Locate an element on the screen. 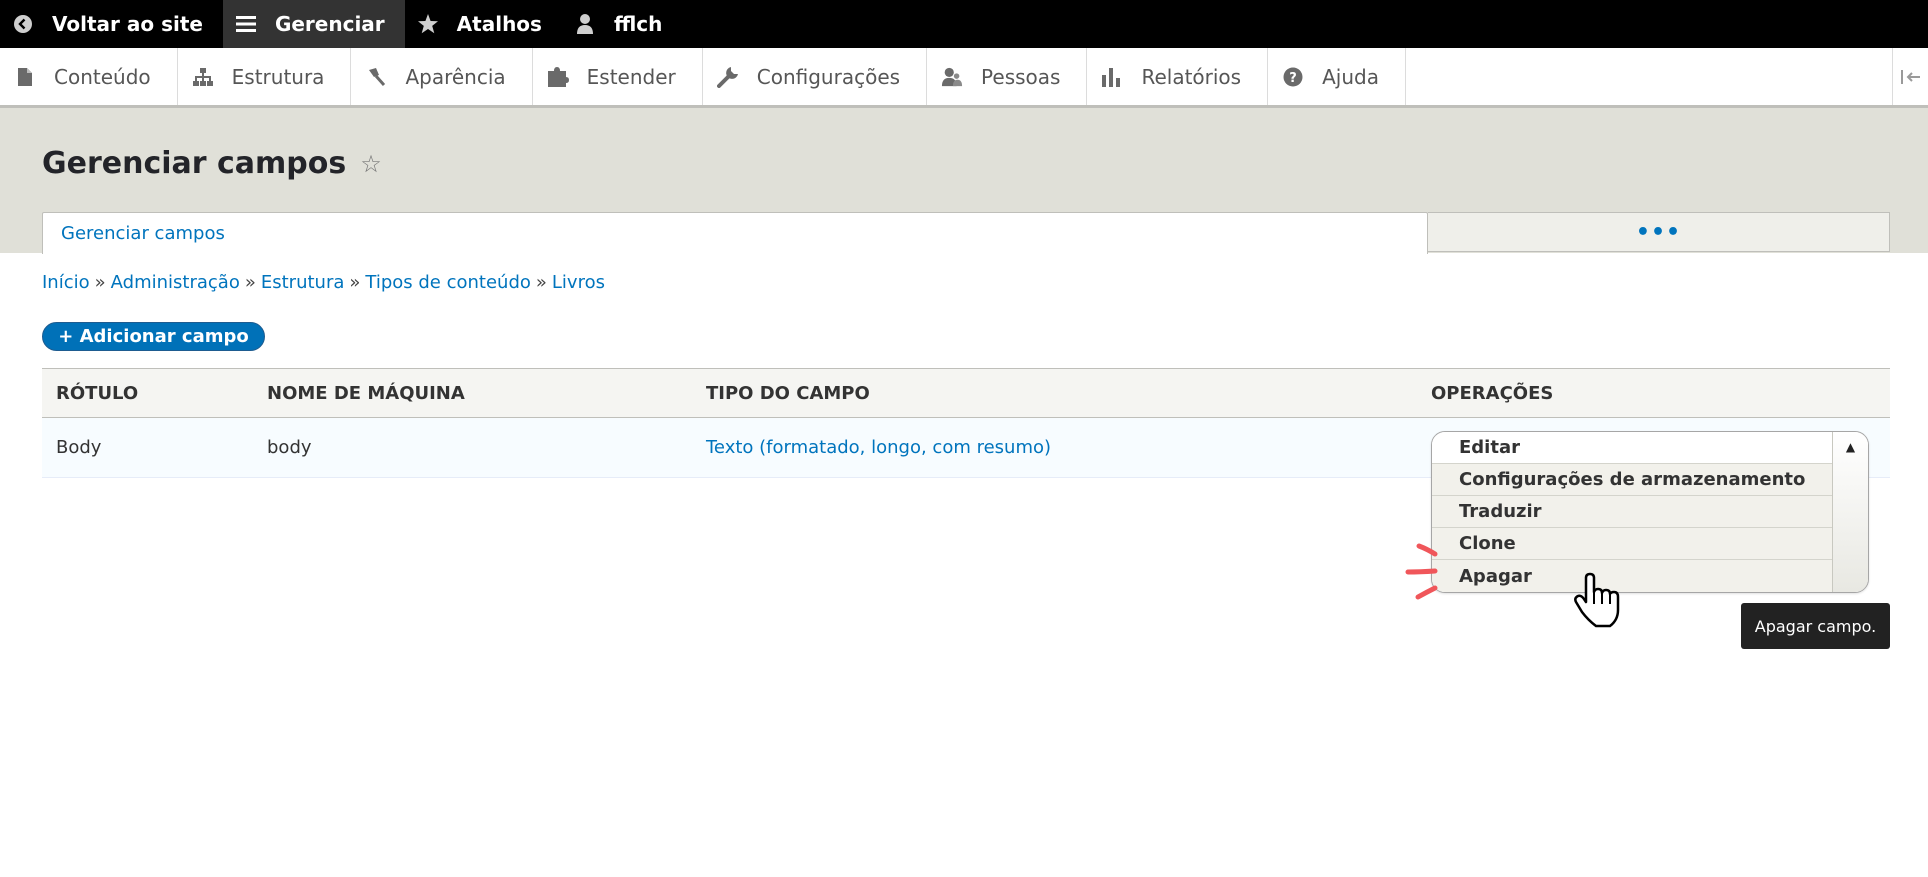  page-title: Gerenciar campos is located at coordinates (194, 163).